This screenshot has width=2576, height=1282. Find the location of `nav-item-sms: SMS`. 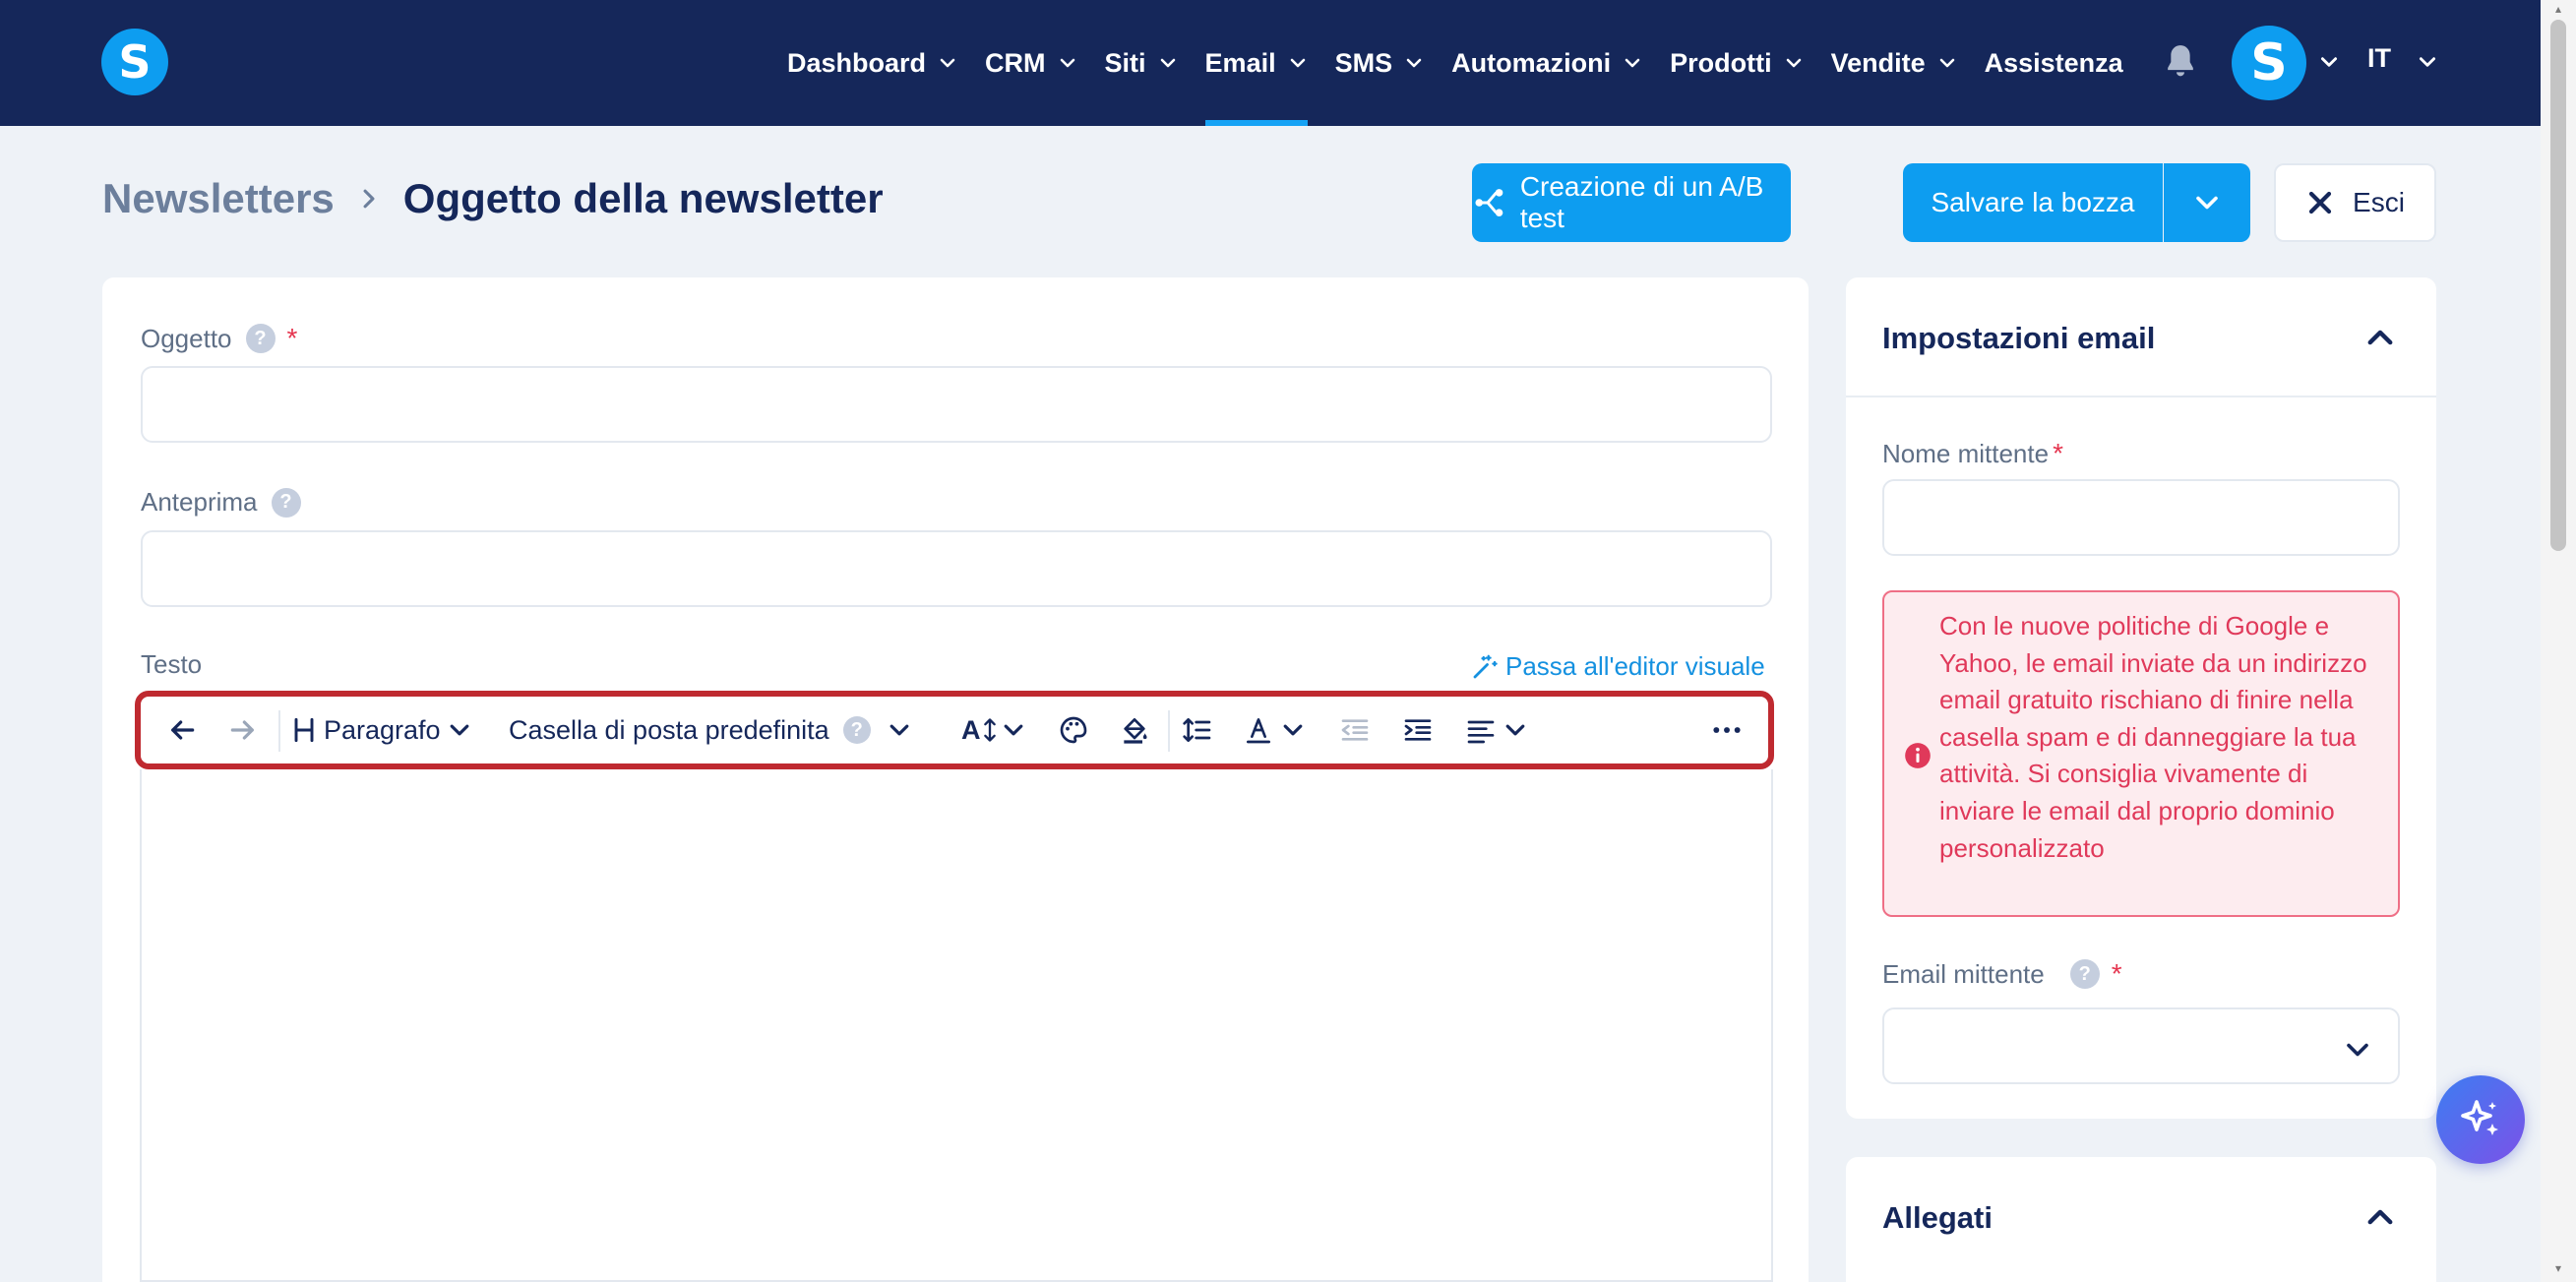

nav-item-sms: SMS is located at coordinates (1380, 63).